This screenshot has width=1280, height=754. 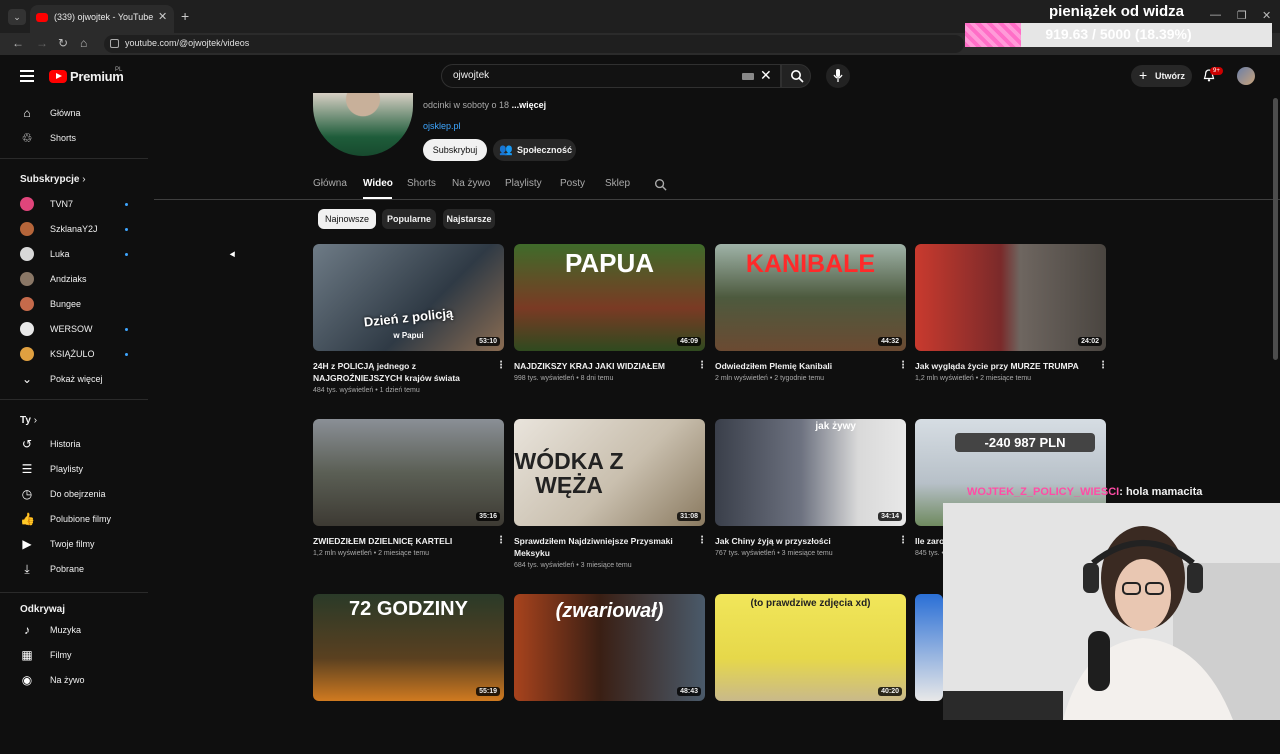 I want to click on new-tab-icon: +, so click(x=185, y=16).